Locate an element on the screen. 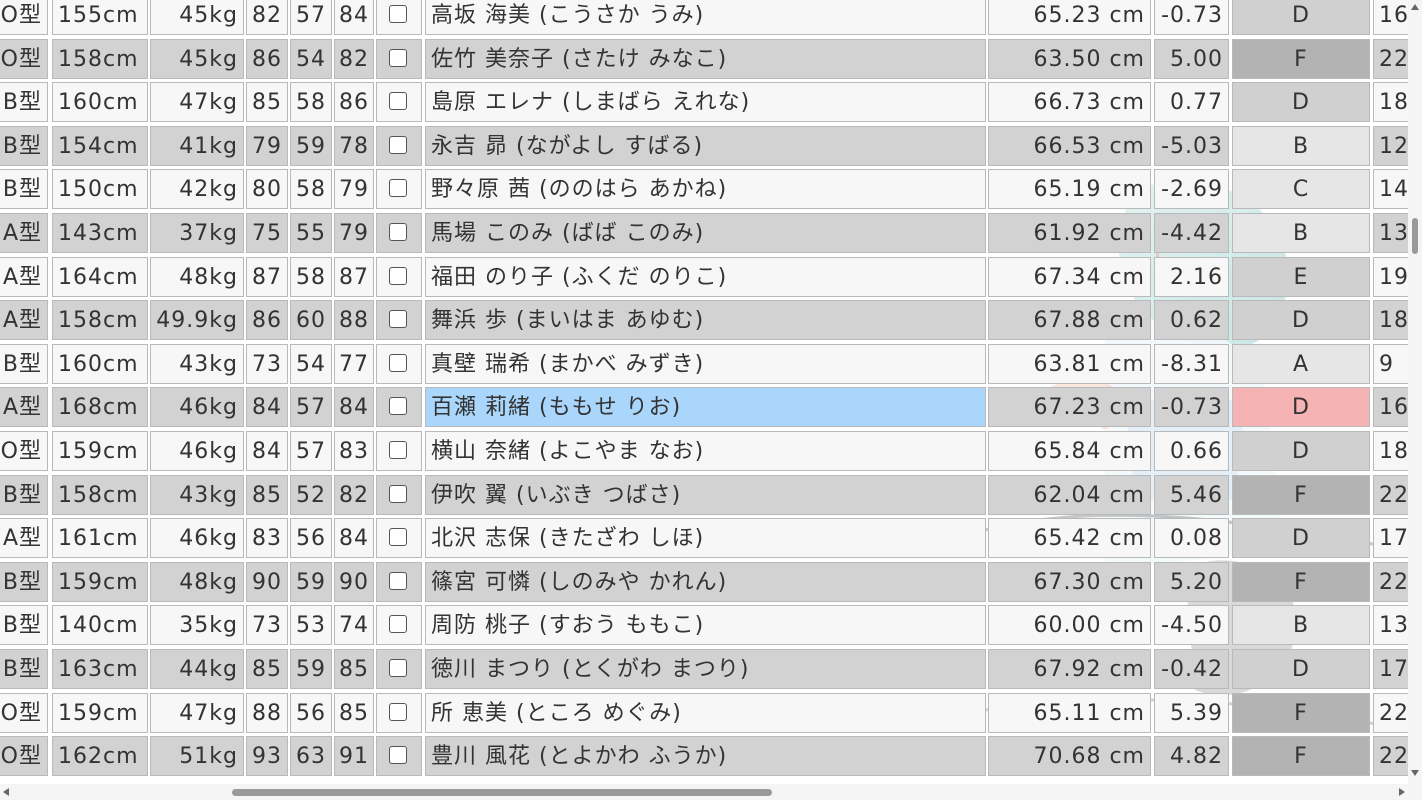  name-cell: 舞浜 歩 (まいはま あゆむ) is located at coordinates (705, 320).